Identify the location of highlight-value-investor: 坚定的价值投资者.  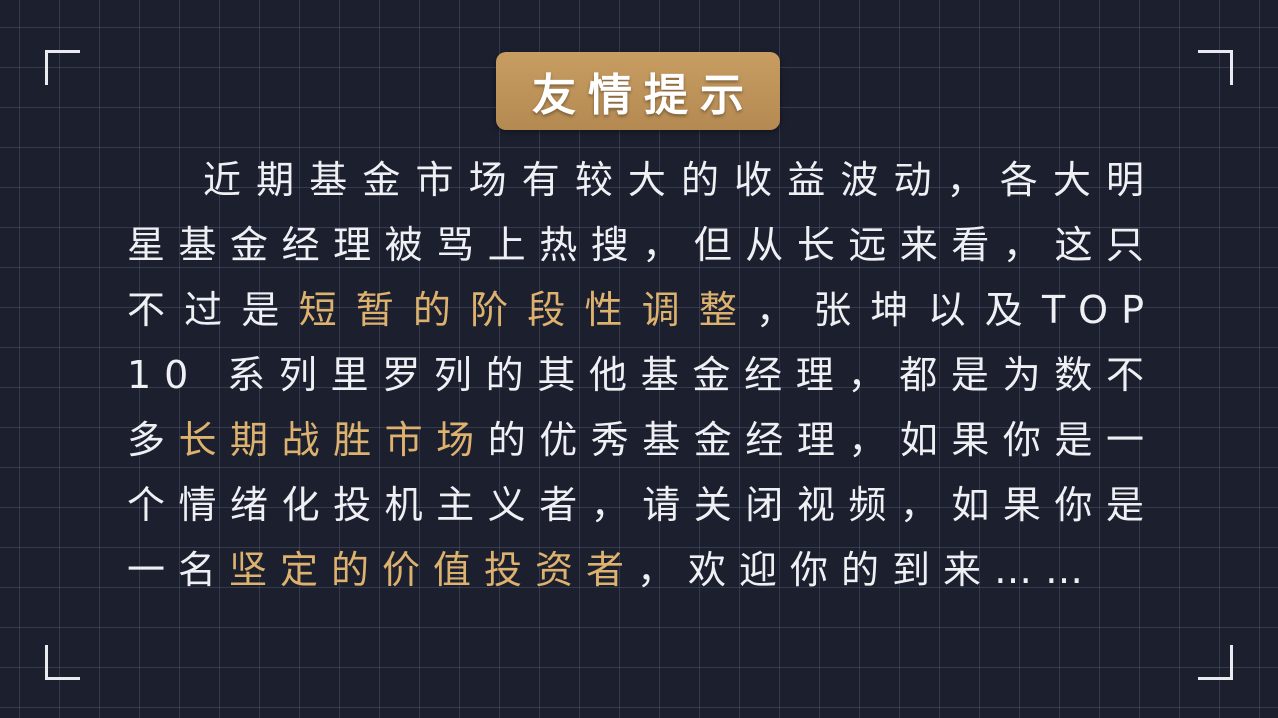
(433, 570).